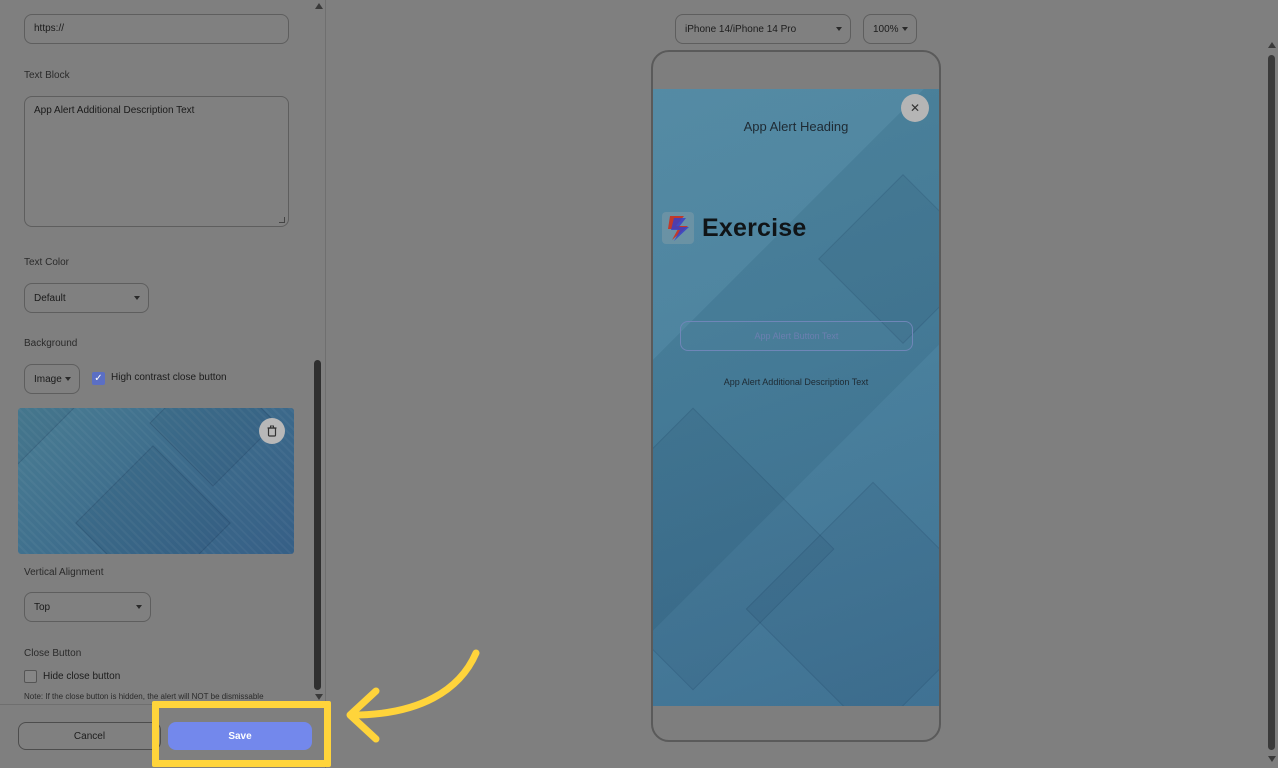  What do you see at coordinates (98, 378) in the screenshot?
I see `high-contrast-checkbox: ✓` at bounding box center [98, 378].